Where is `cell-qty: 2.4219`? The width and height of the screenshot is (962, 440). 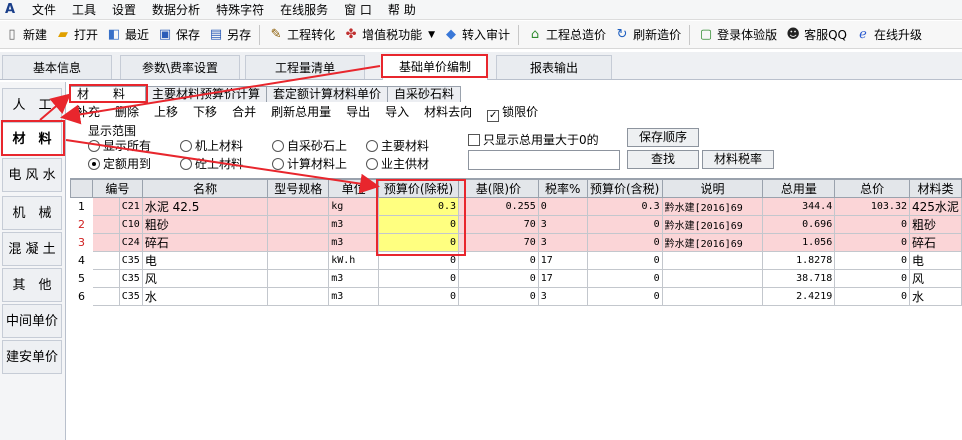 cell-qty: 2.4219 is located at coordinates (799, 296).